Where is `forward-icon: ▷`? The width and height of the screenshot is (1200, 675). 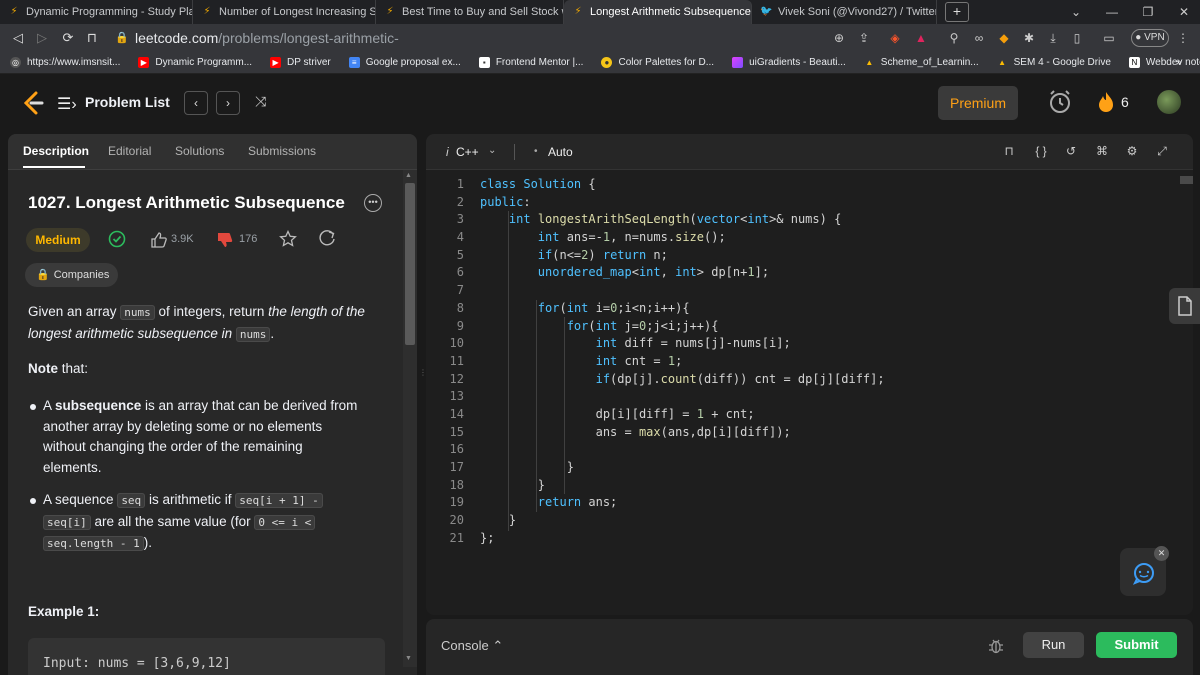 forward-icon: ▷ is located at coordinates (42, 38).